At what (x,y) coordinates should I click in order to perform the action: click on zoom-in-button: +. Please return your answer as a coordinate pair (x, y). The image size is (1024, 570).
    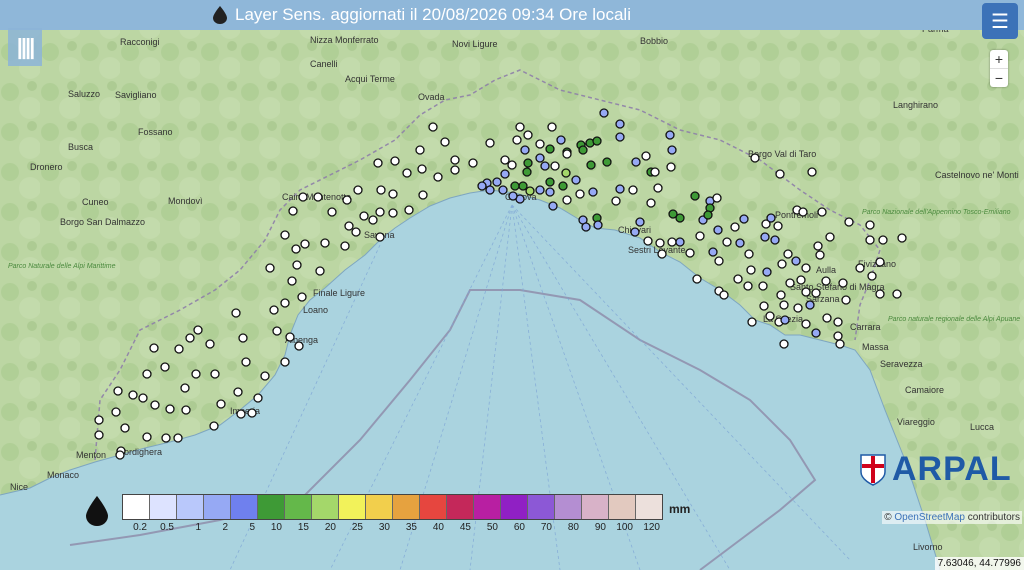
    Looking at the image, I should click on (999, 59).